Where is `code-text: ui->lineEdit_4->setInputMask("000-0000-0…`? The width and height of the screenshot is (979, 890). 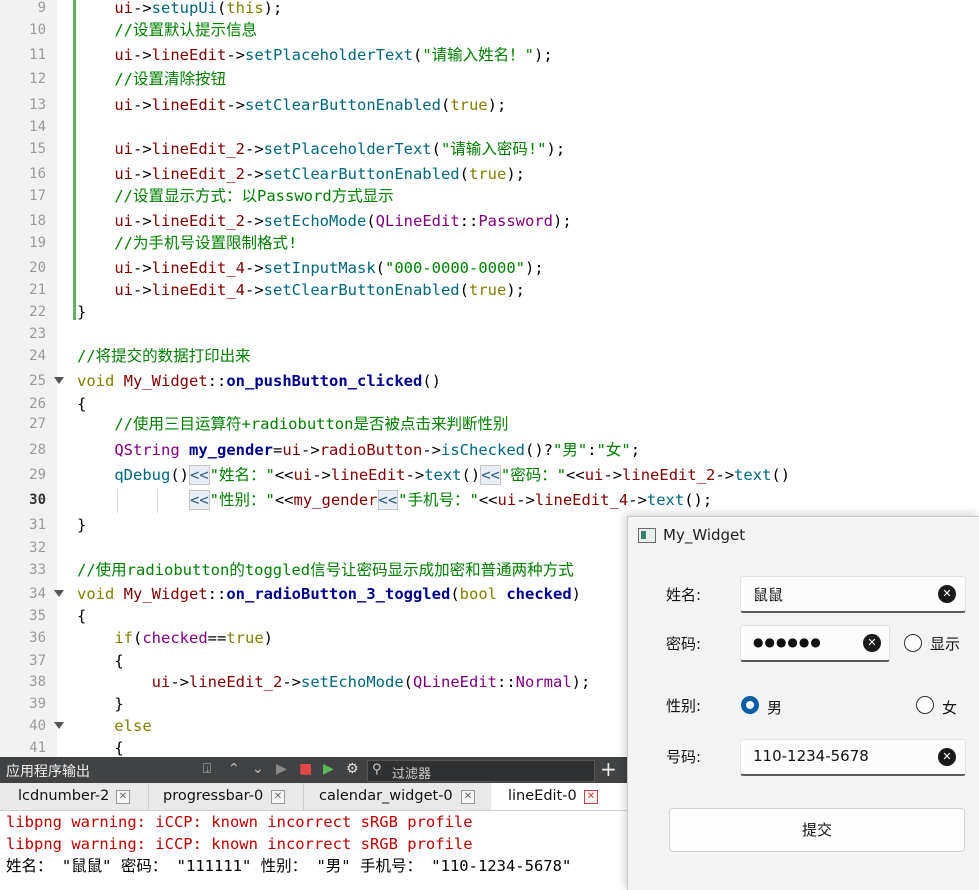
code-text: ui->lineEdit_4->setInputMask("000-0000-0… is located at coordinates (329, 268).